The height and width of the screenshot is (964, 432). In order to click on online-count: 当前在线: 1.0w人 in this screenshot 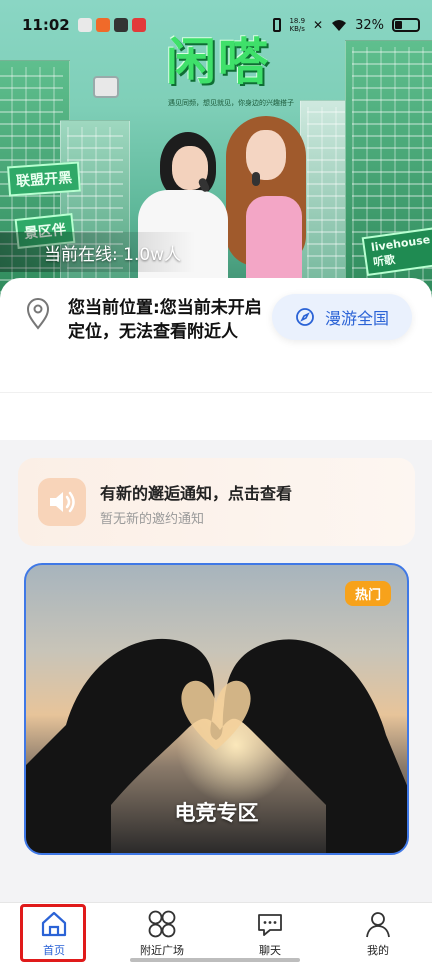, I will do `click(98, 252)`.